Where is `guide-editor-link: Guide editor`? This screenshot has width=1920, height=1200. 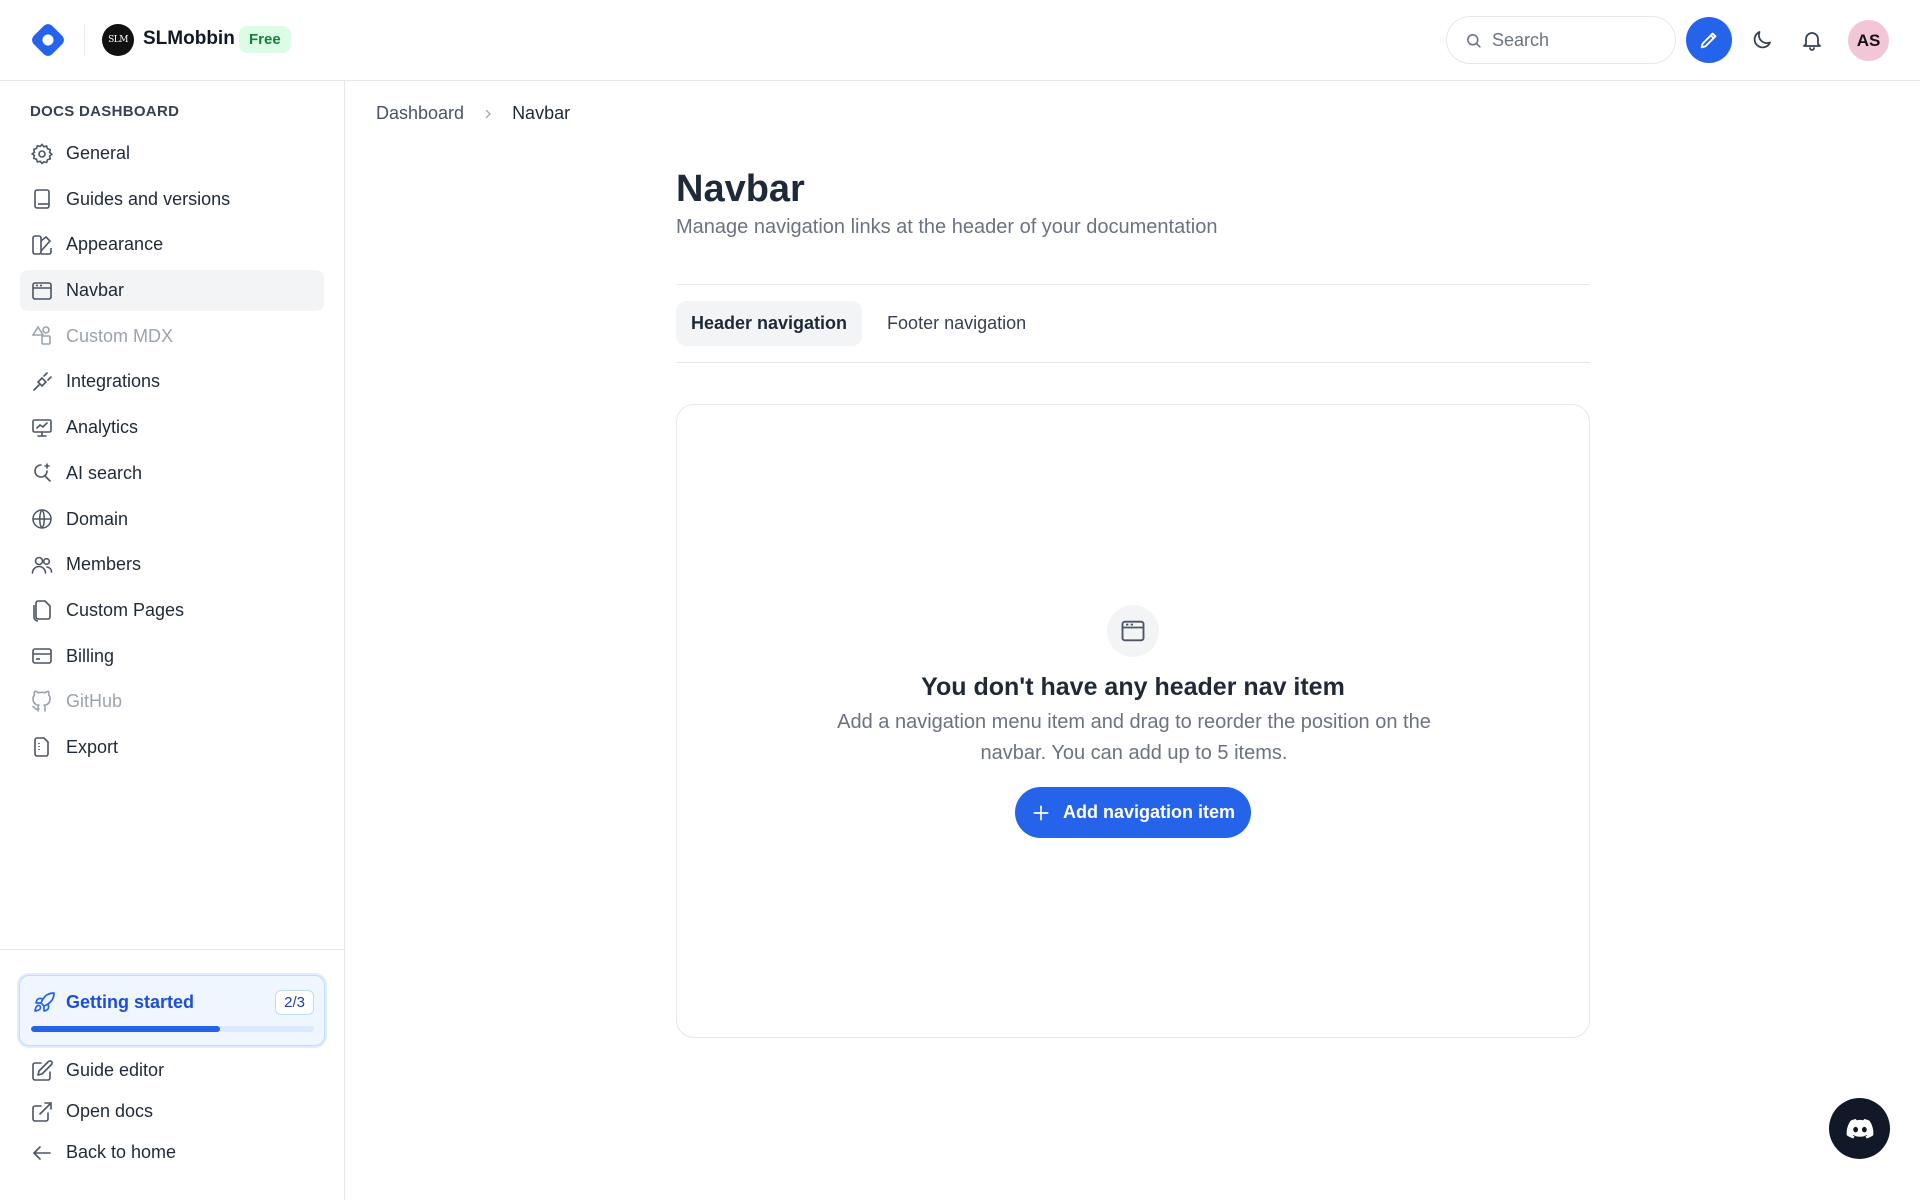
guide-editor-link: Guide editor is located at coordinates (172, 1070).